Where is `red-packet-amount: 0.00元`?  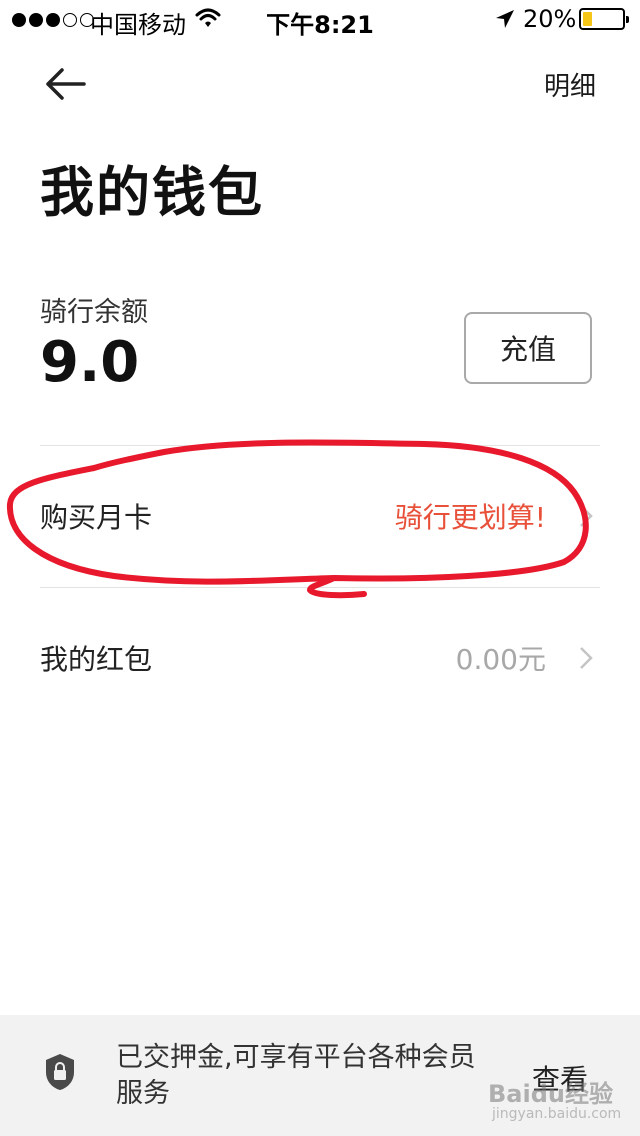
red-packet-amount: 0.00元 is located at coordinates (500, 659).